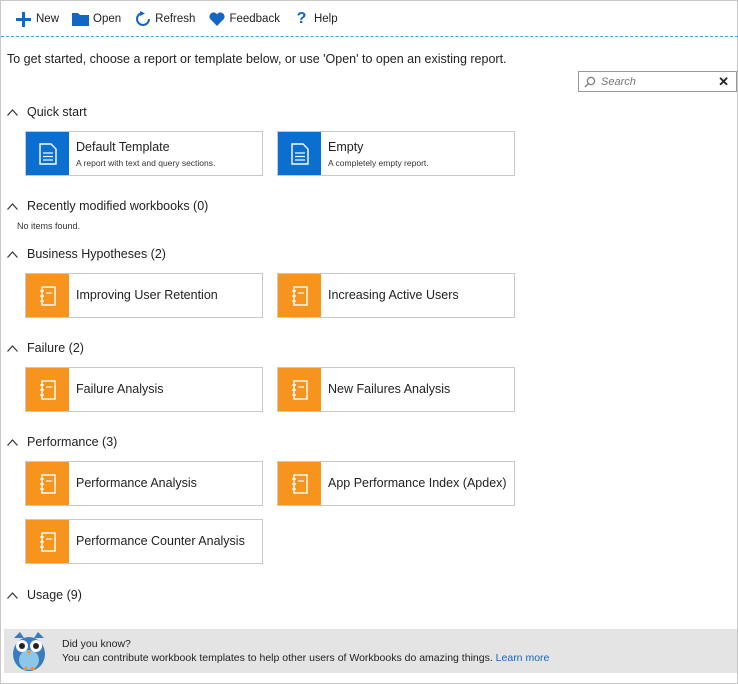 This screenshot has height=684, width=738. I want to click on new-label: New, so click(48, 19).